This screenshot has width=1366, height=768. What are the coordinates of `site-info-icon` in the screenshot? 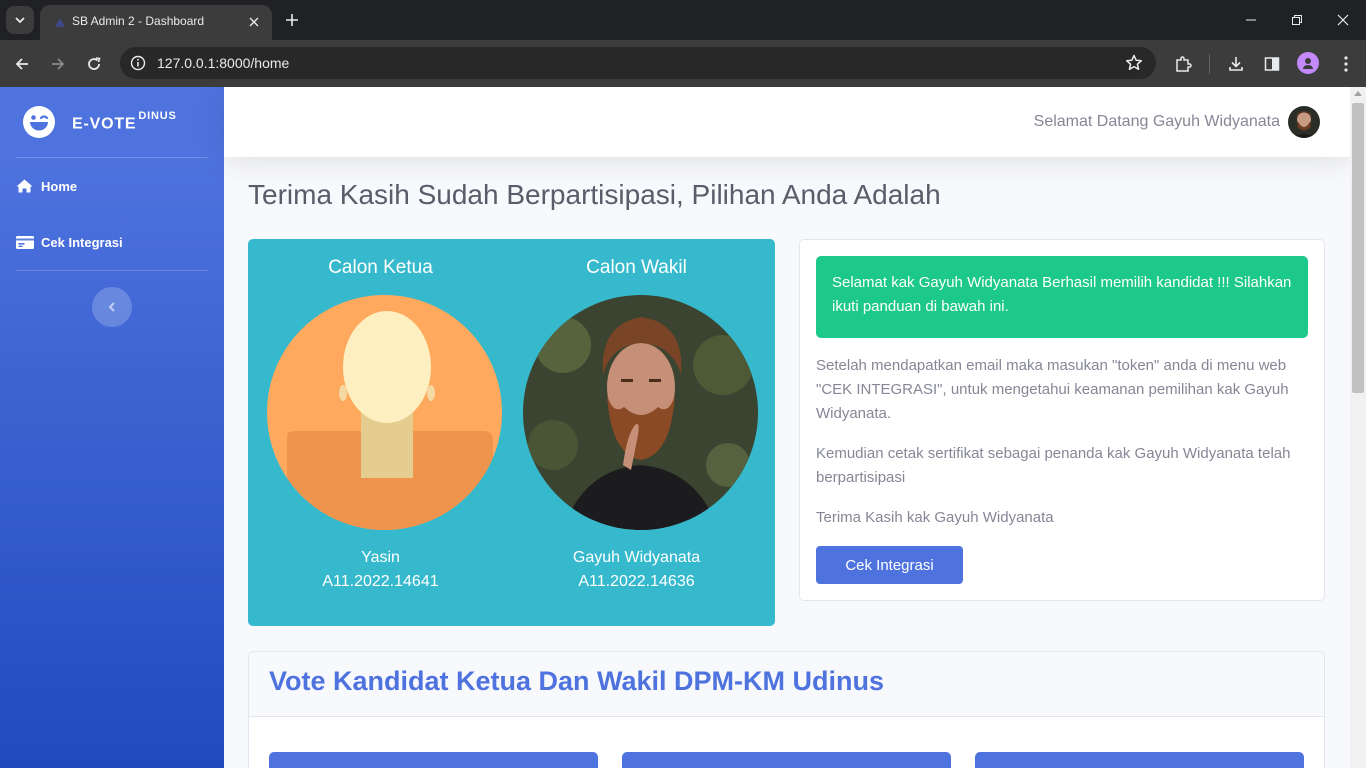 It's located at (138, 63).